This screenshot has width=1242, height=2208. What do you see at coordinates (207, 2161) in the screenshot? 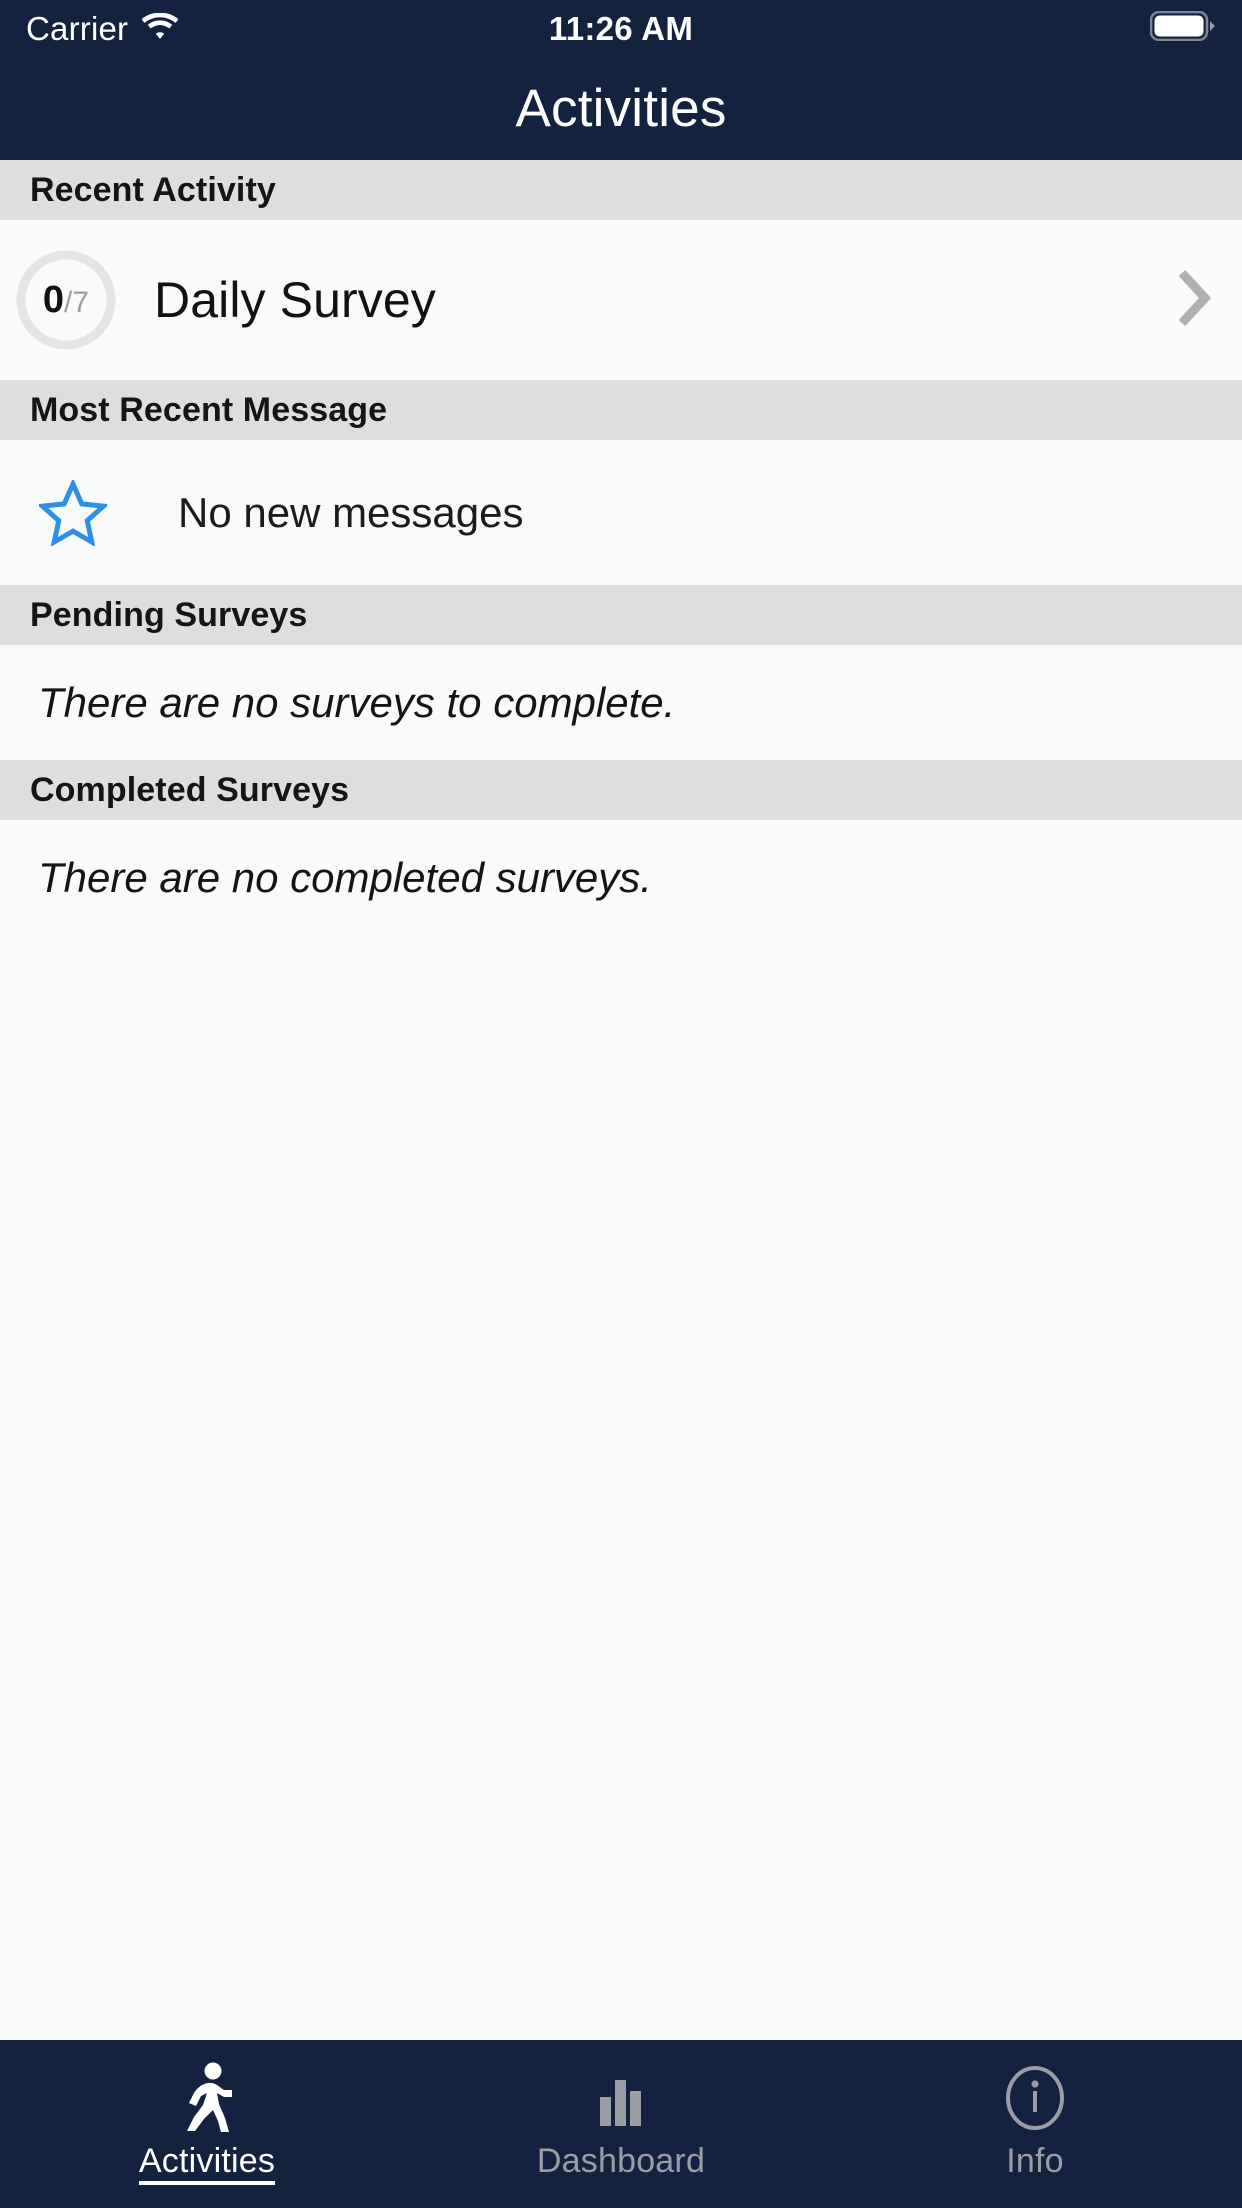
I see `tab-label-activities: Activities` at bounding box center [207, 2161].